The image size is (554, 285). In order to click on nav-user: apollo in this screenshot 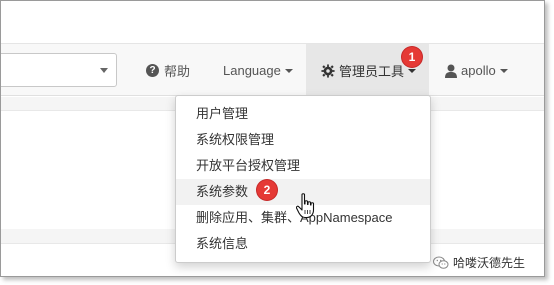, I will do `click(476, 70)`.